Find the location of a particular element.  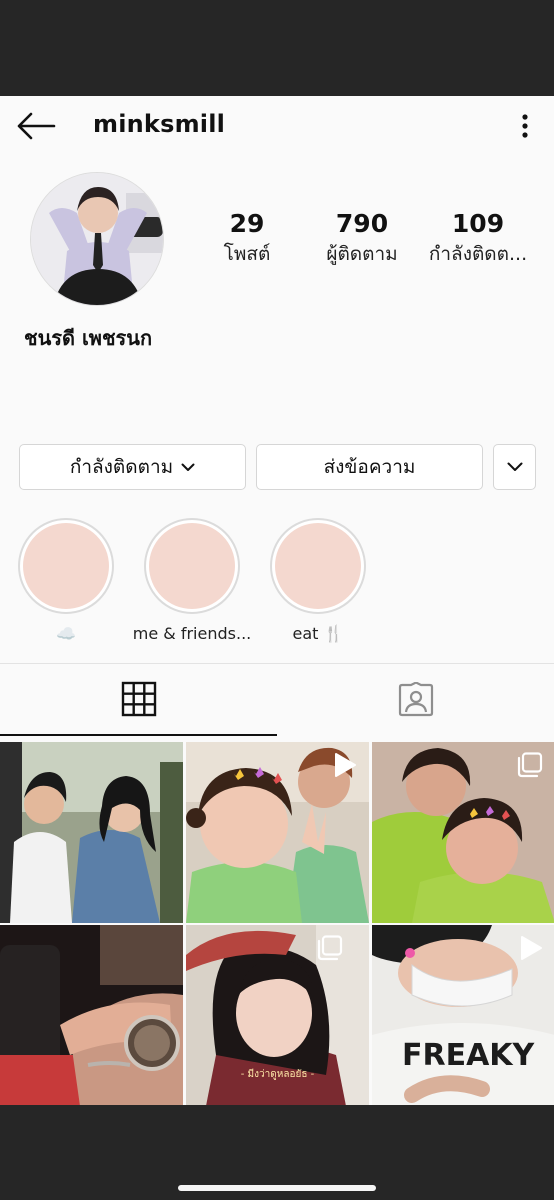

suggested-accounts-button is located at coordinates (514, 467).